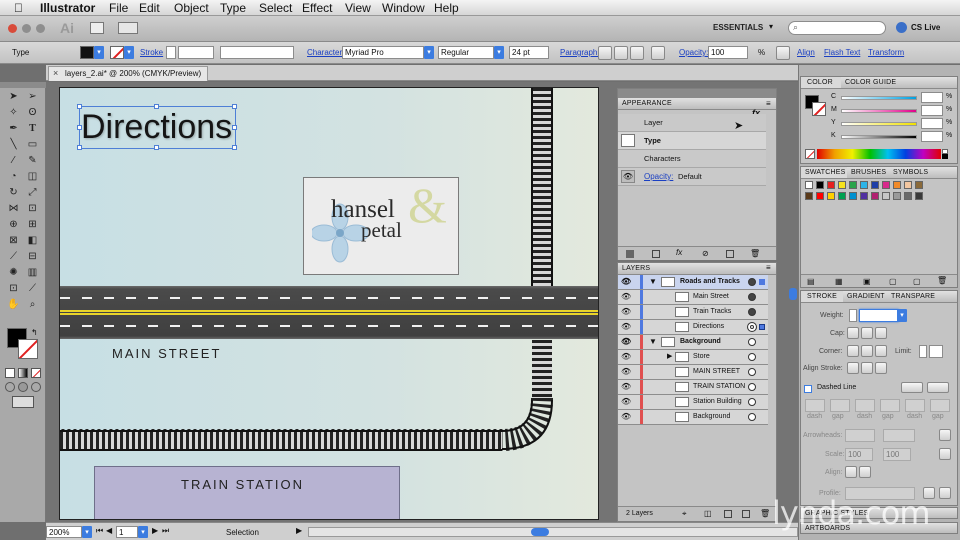 This screenshot has width=960, height=540. Describe the element at coordinates (151, 52) in the screenshot. I see `stroke-link: Stroke` at that location.